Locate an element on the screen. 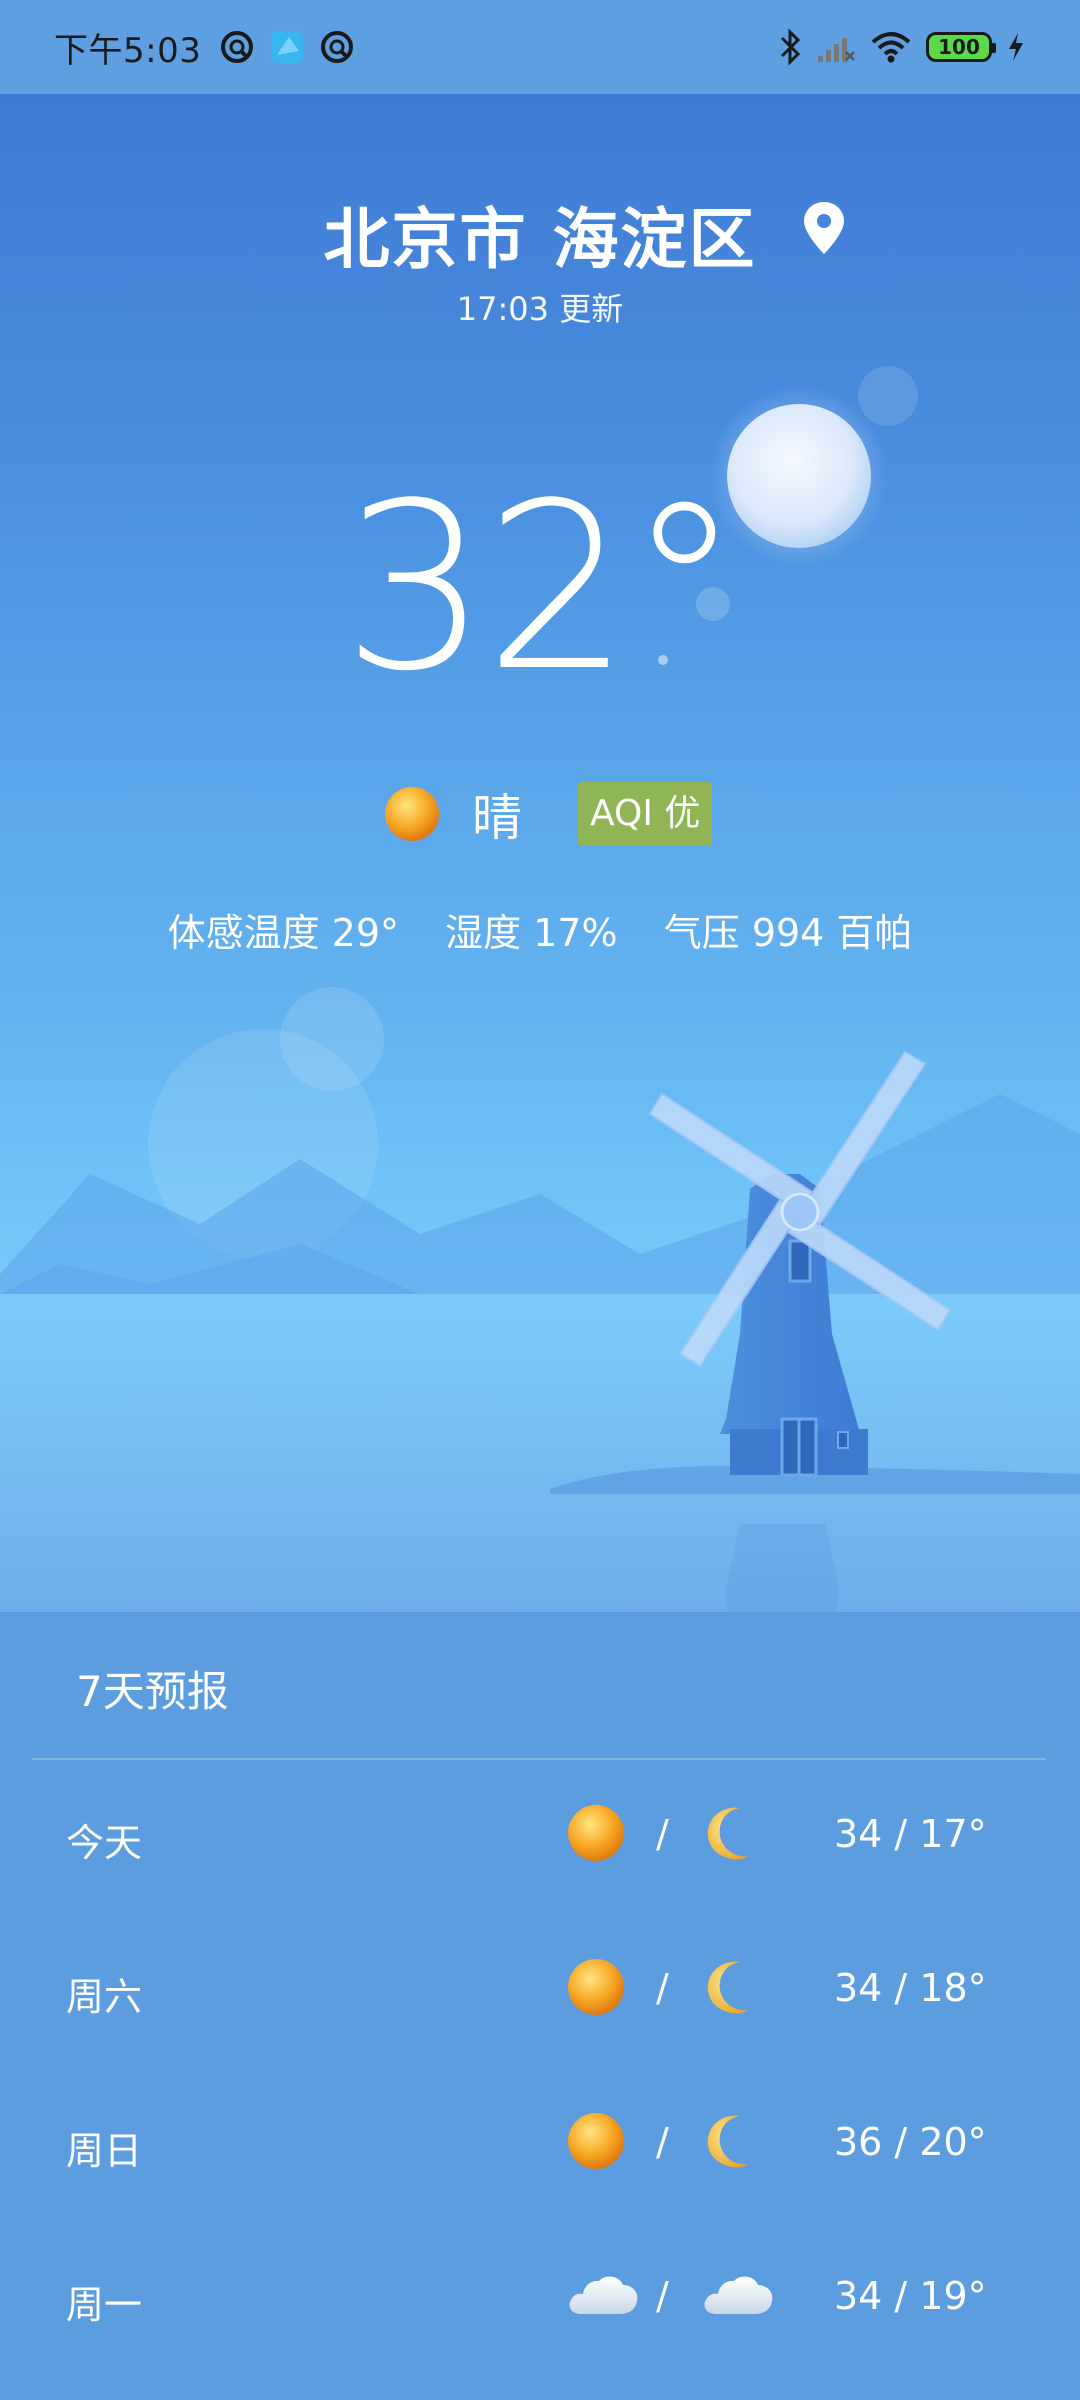  location-pin-icon is located at coordinates (824, 230).